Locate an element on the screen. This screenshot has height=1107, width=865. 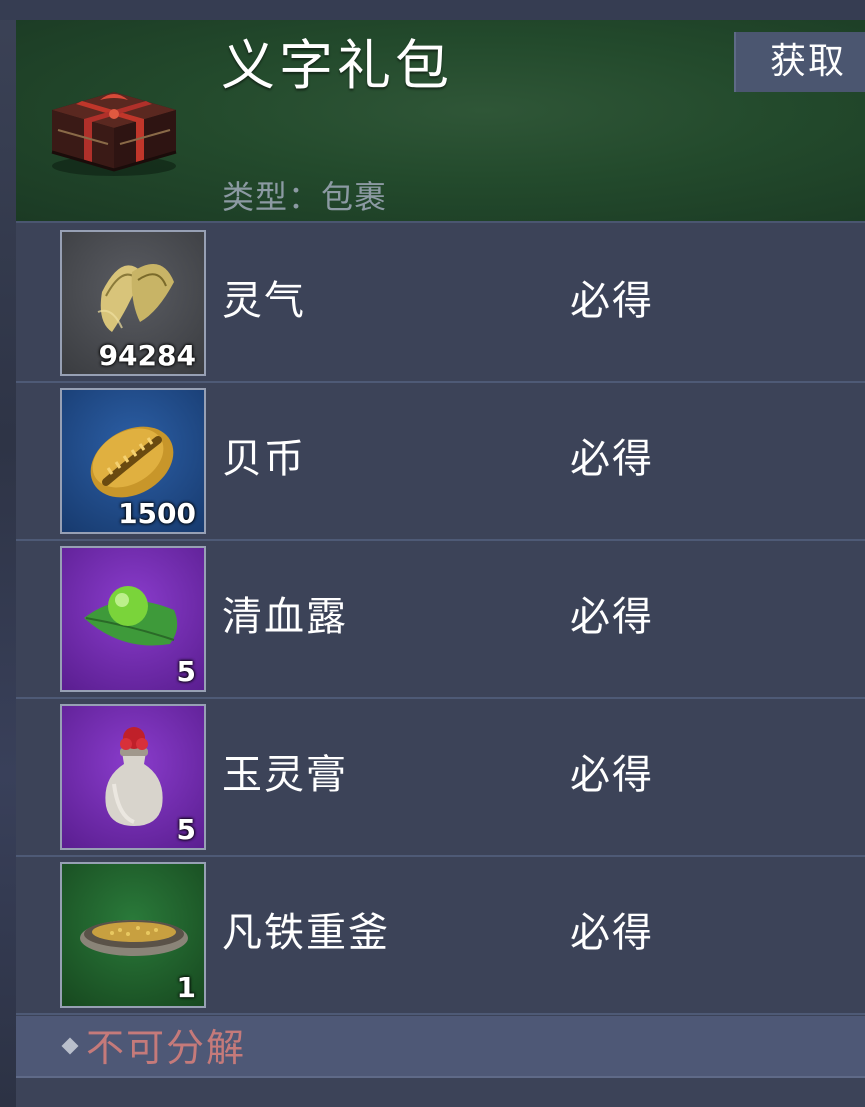
reward-row: 94284 灵气 必得 is located at coordinates (440, 304).